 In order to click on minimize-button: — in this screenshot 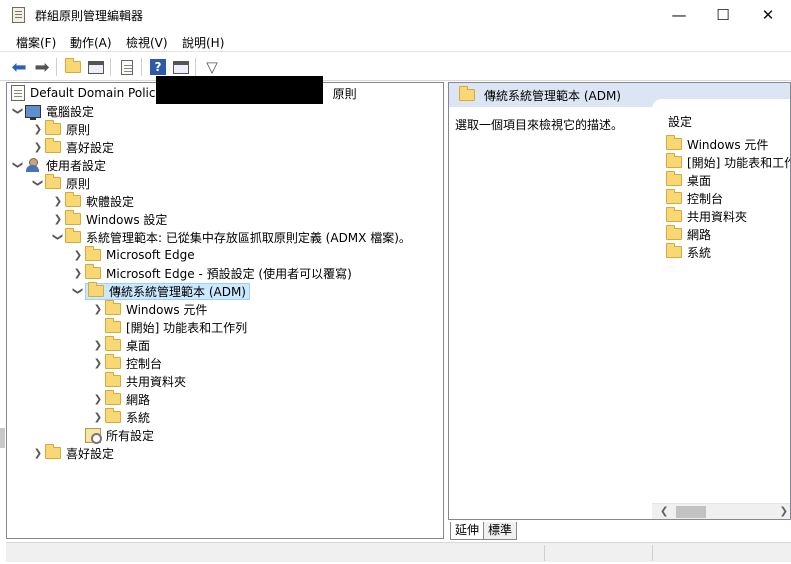, I will do `click(679, 15)`.